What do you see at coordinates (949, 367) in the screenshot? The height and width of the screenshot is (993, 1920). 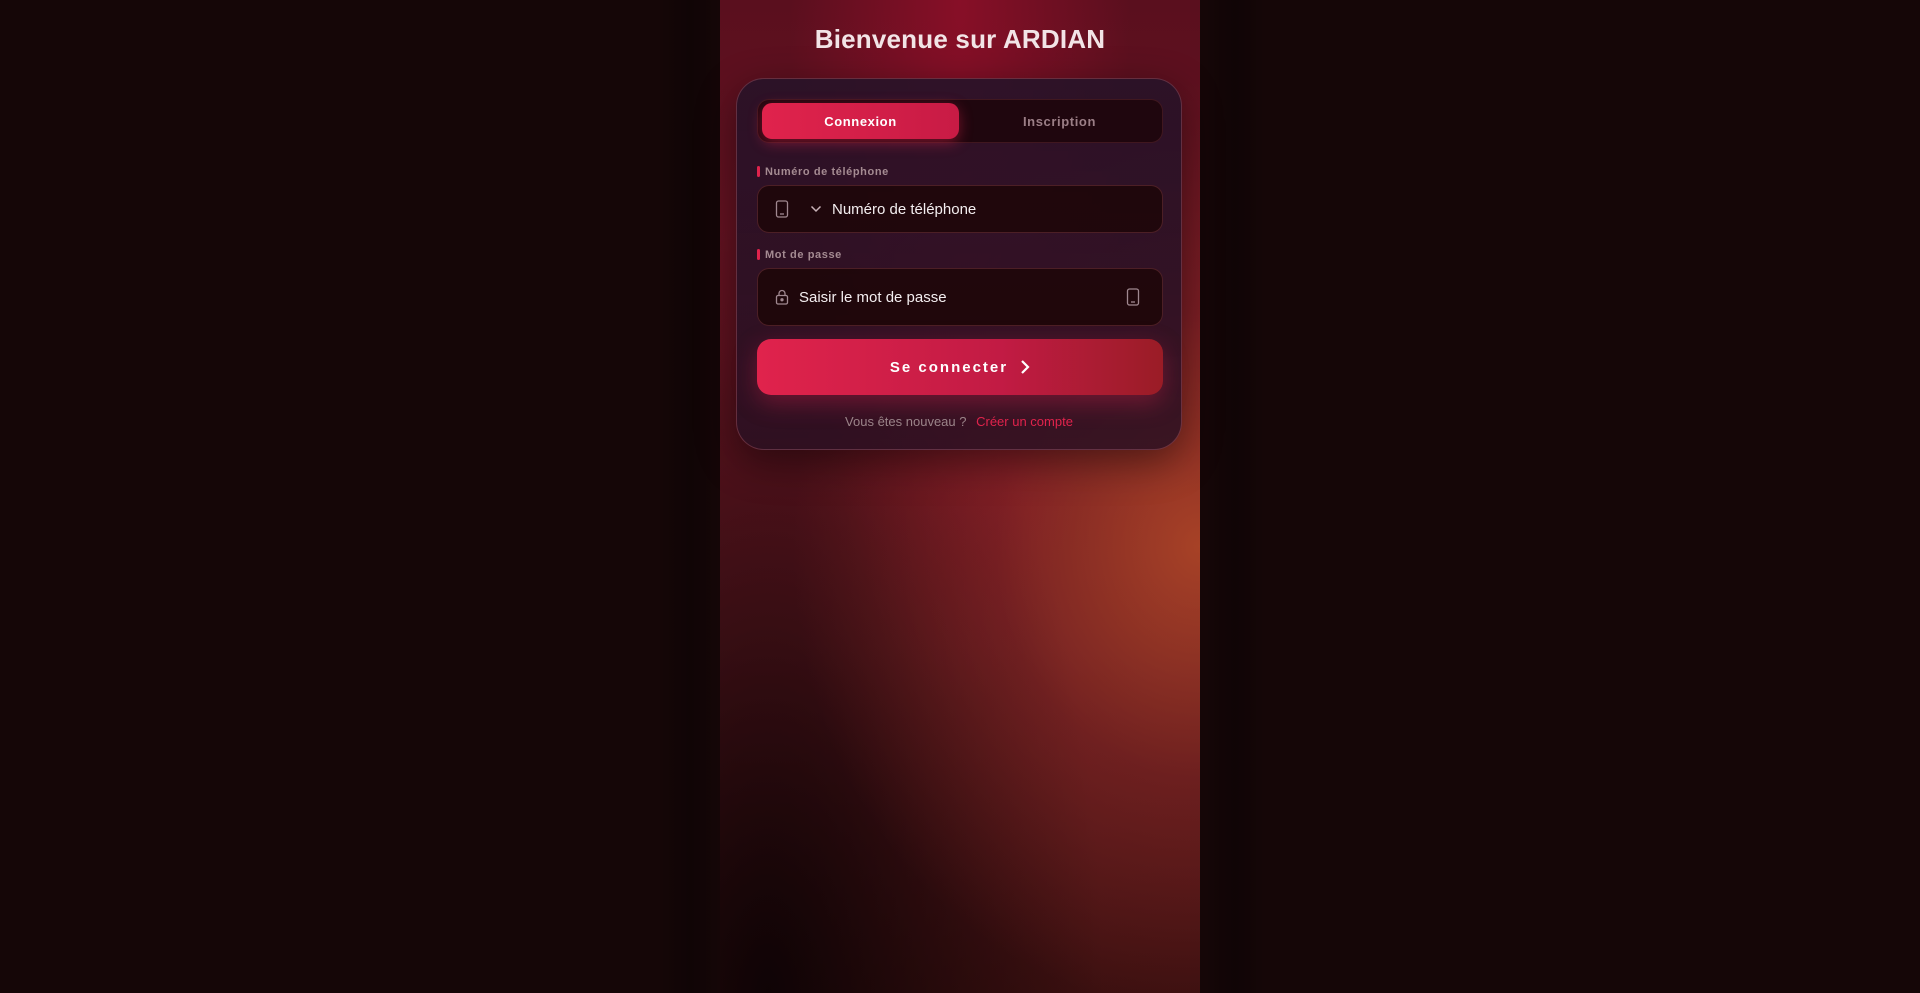 I see `login-button-label: Se connecter` at bounding box center [949, 367].